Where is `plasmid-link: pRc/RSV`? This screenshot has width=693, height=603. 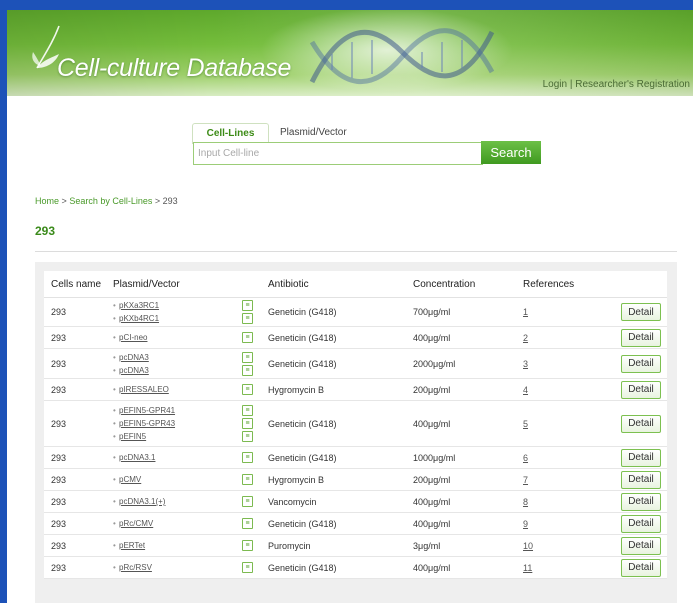 plasmid-link: pRc/RSV is located at coordinates (180, 567).